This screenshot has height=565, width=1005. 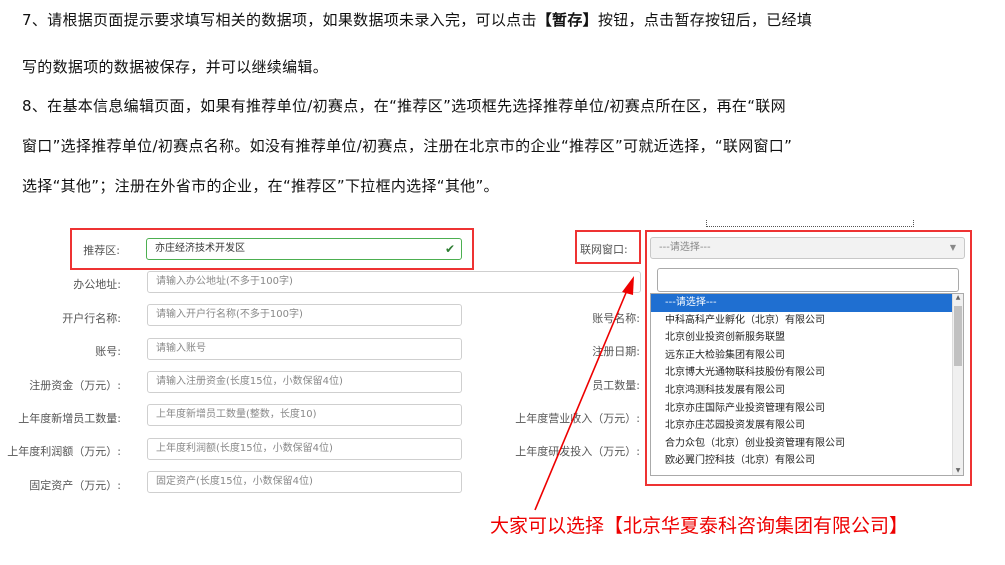 What do you see at coordinates (807, 409) in the screenshot?
I see `dropdown-option: 北京亦庄国际产业投资管理有限公司` at bounding box center [807, 409].